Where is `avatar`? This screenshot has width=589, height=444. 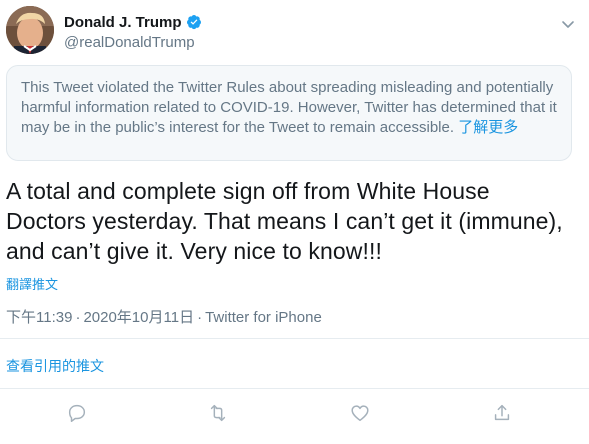
avatar is located at coordinates (30, 30).